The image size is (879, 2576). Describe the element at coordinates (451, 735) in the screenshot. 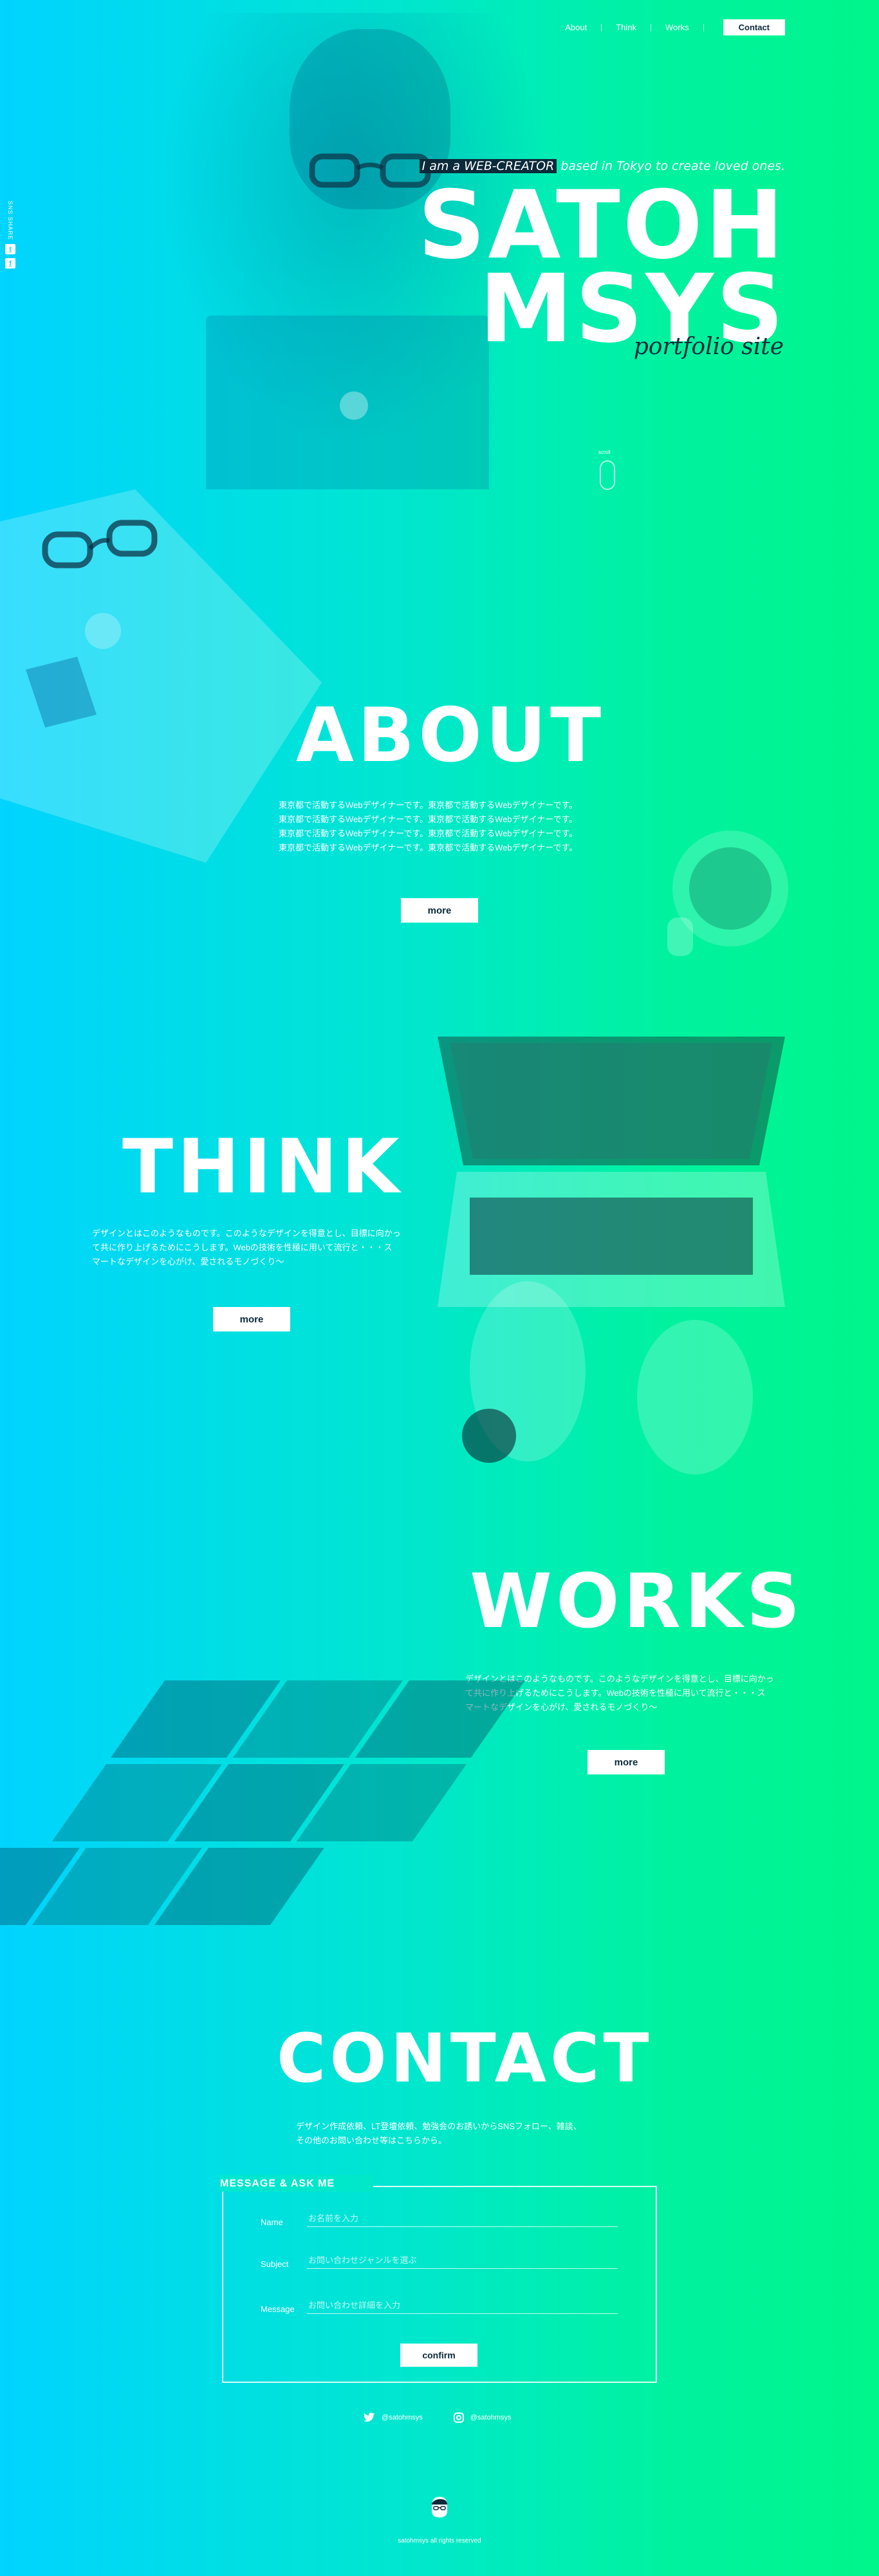

I see `about-title: ABOUT` at that location.